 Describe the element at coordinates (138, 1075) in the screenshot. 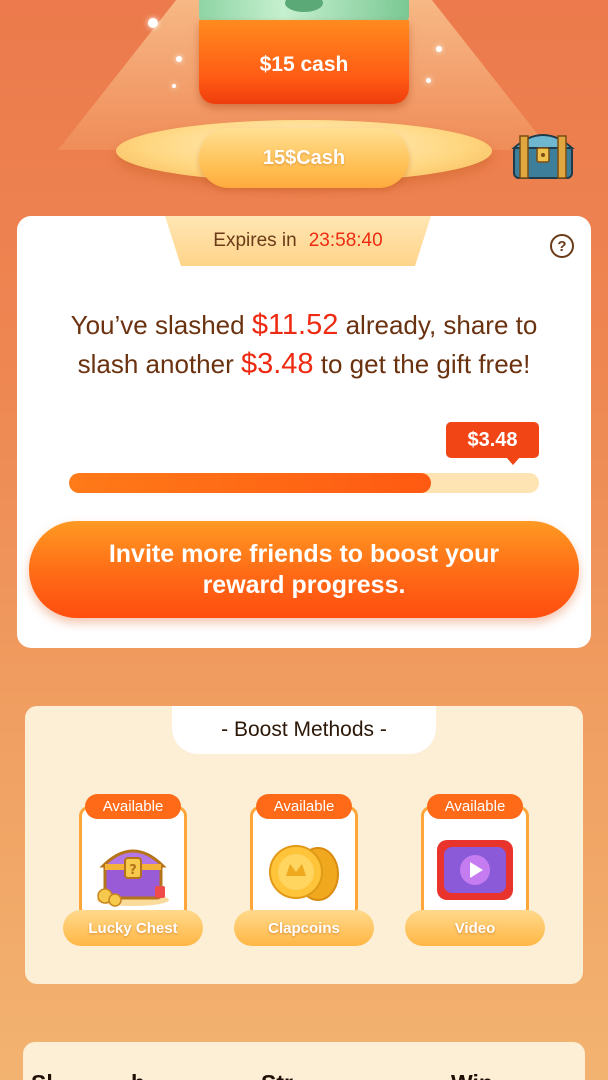

I see `bottom-heading: h` at that location.